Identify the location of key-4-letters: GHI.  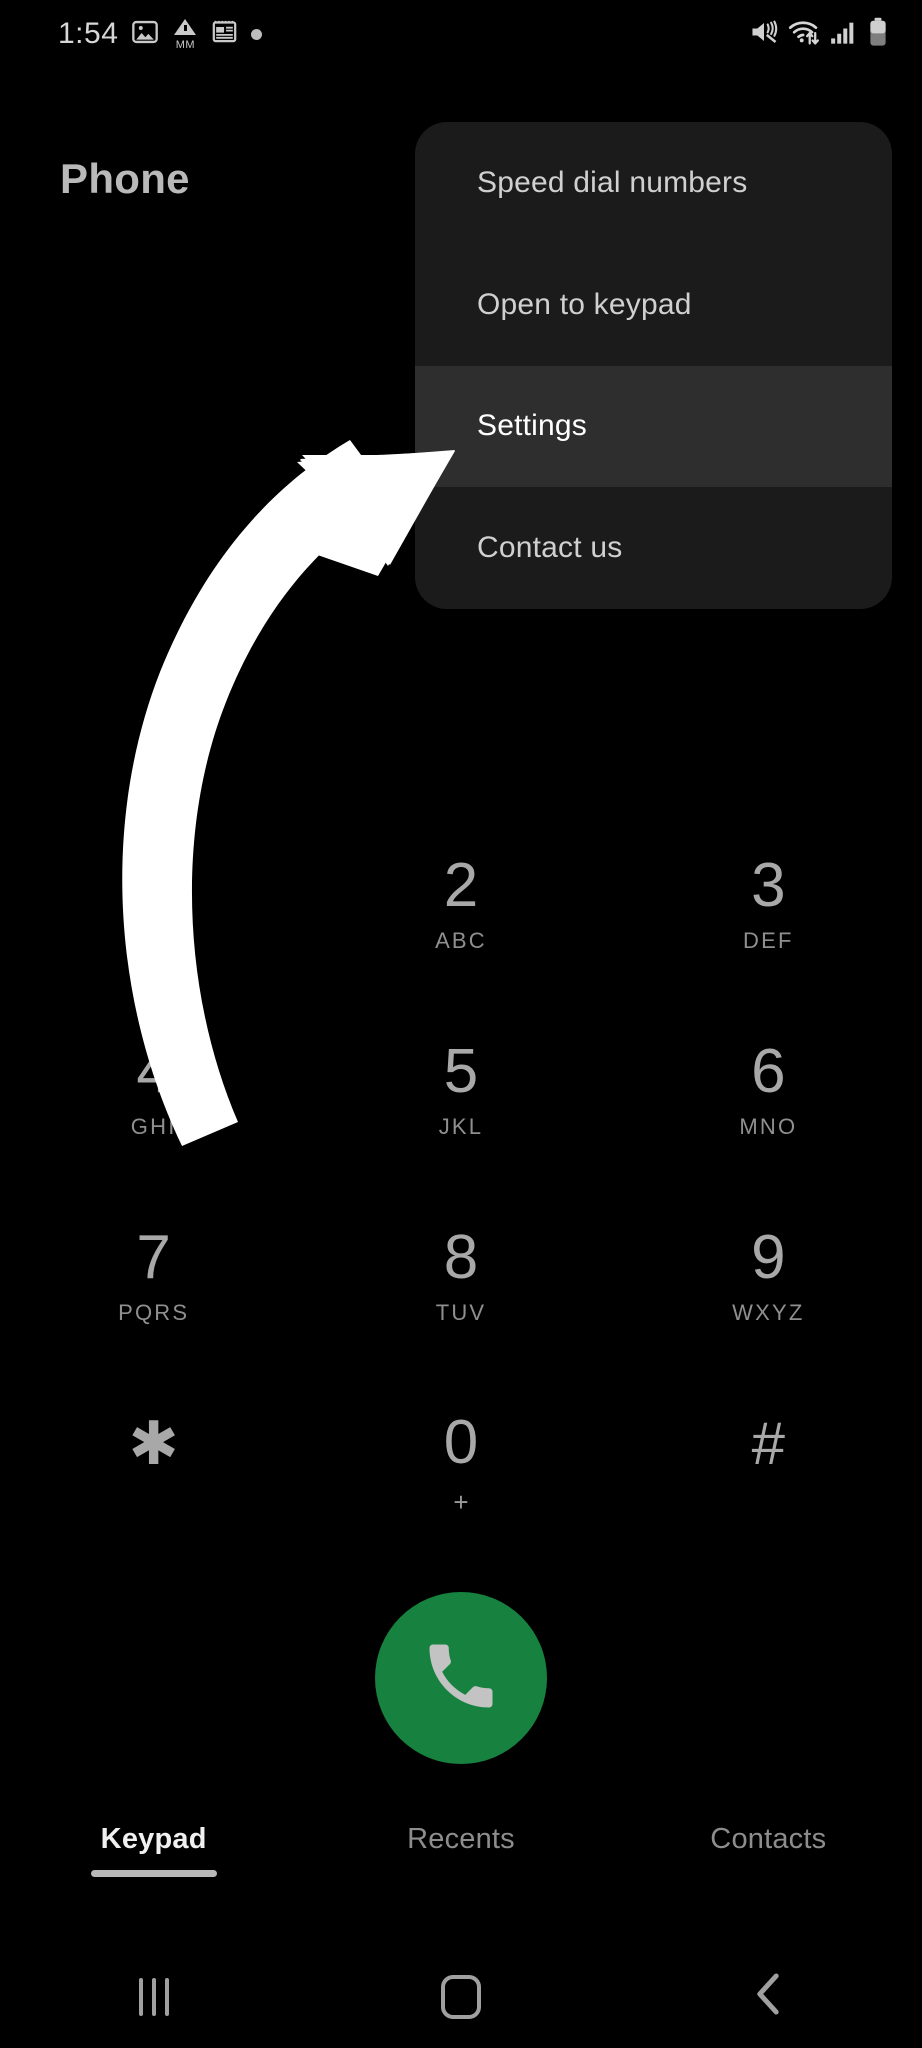
(153, 1126).